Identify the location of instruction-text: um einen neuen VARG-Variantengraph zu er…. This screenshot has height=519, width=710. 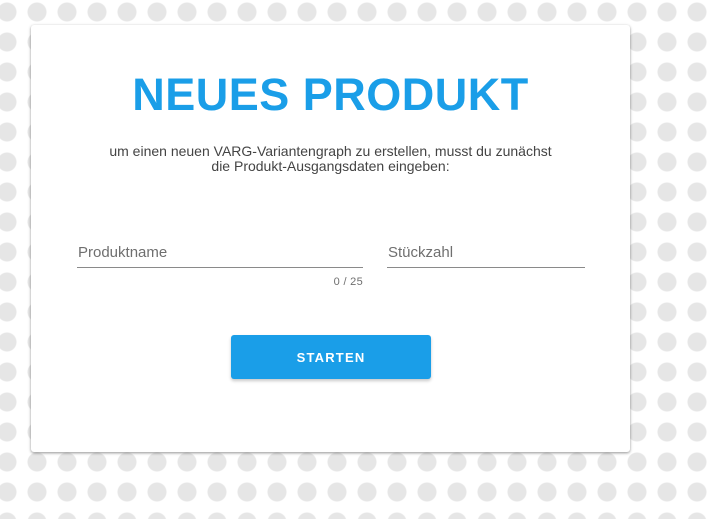
(330, 159).